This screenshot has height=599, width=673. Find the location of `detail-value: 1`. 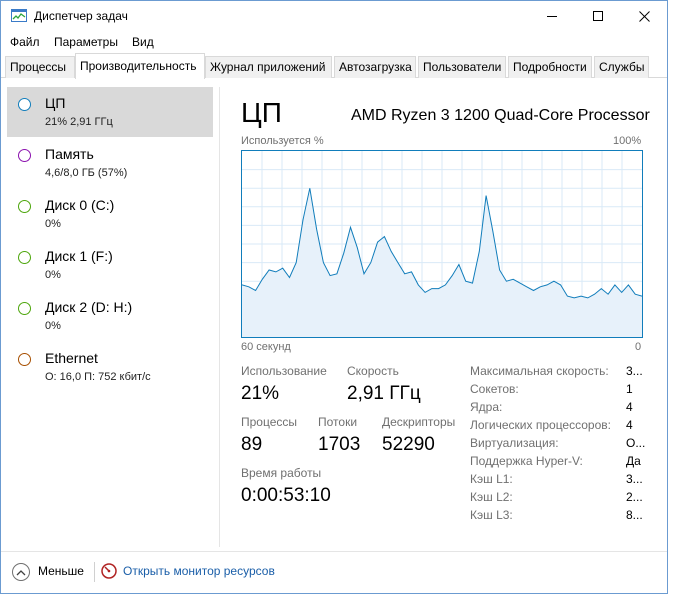

detail-value: 1 is located at coordinates (629, 389).